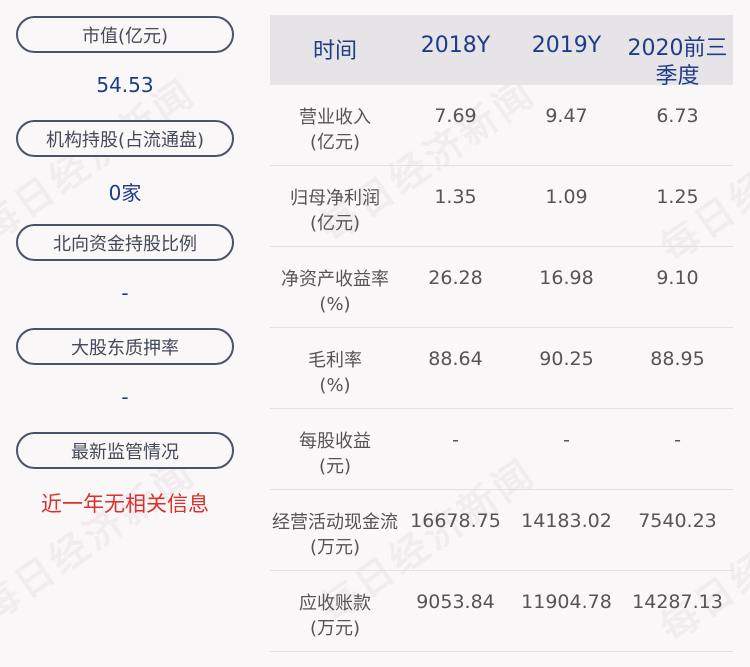  Describe the element at coordinates (501, 530) in the screenshot. I see `table-row: 经营活动现金流 (万元) 16678.75 14183.02 7540.23` at that location.